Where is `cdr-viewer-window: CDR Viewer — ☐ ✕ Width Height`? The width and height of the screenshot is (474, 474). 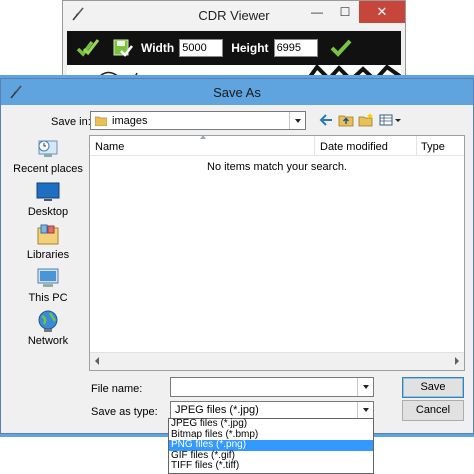 cdr-viewer-window: CDR Viewer — ☐ ✕ Width Height is located at coordinates (234, 41).